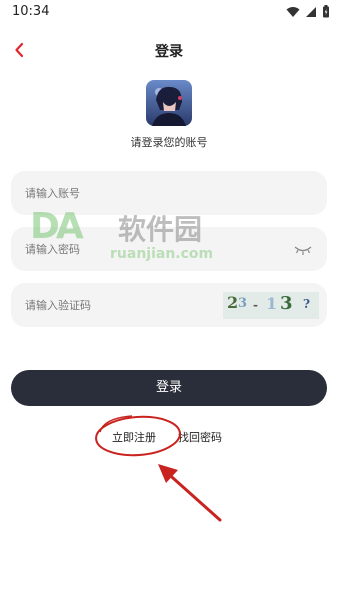  Describe the element at coordinates (125, 305) in the screenshot. I see `captcha-input` at that location.